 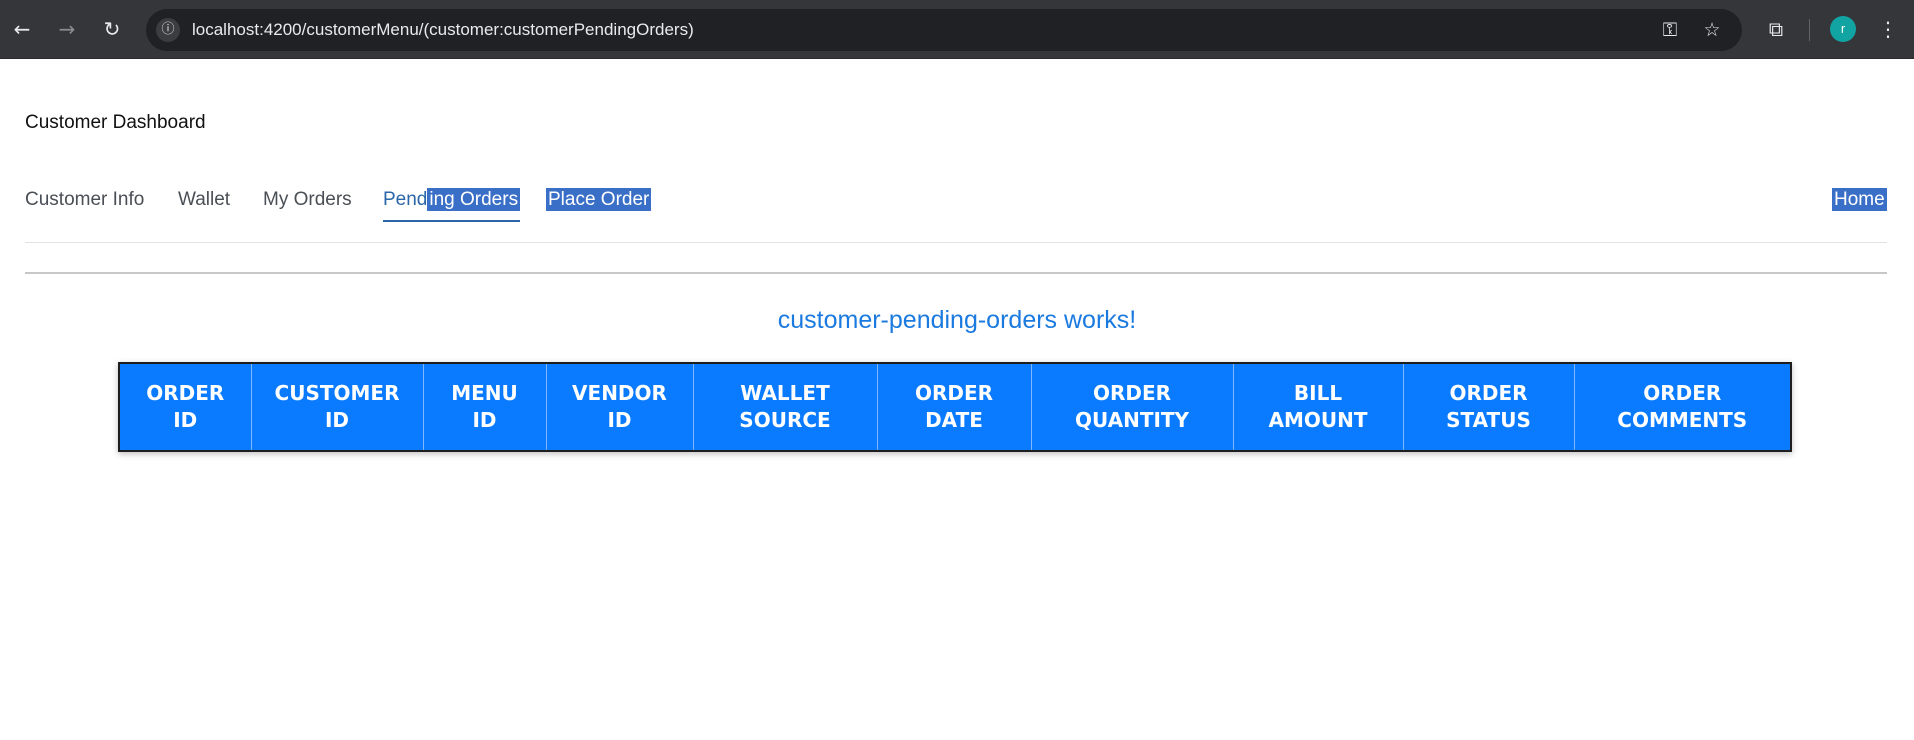 I want to click on site-info-icon: ⓘ, so click(x=168, y=30).